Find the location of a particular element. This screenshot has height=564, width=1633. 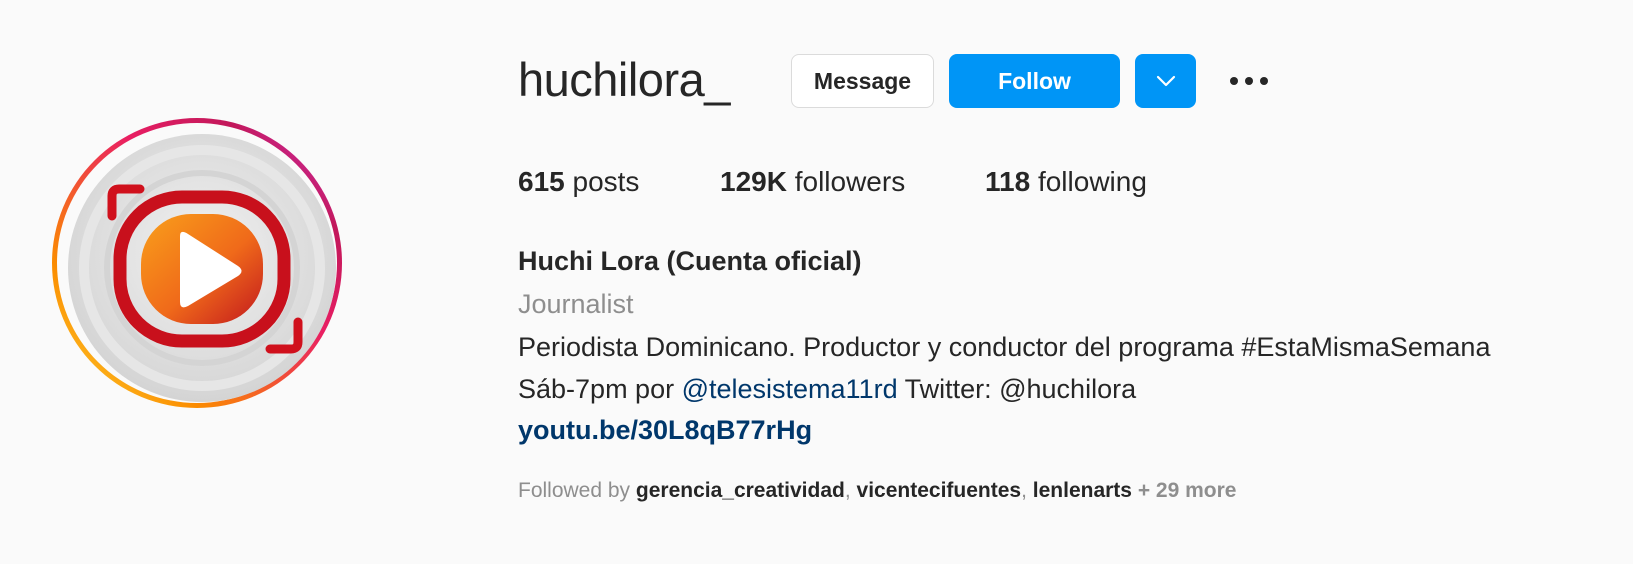

following-count-label: following is located at coordinates (1092, 181).